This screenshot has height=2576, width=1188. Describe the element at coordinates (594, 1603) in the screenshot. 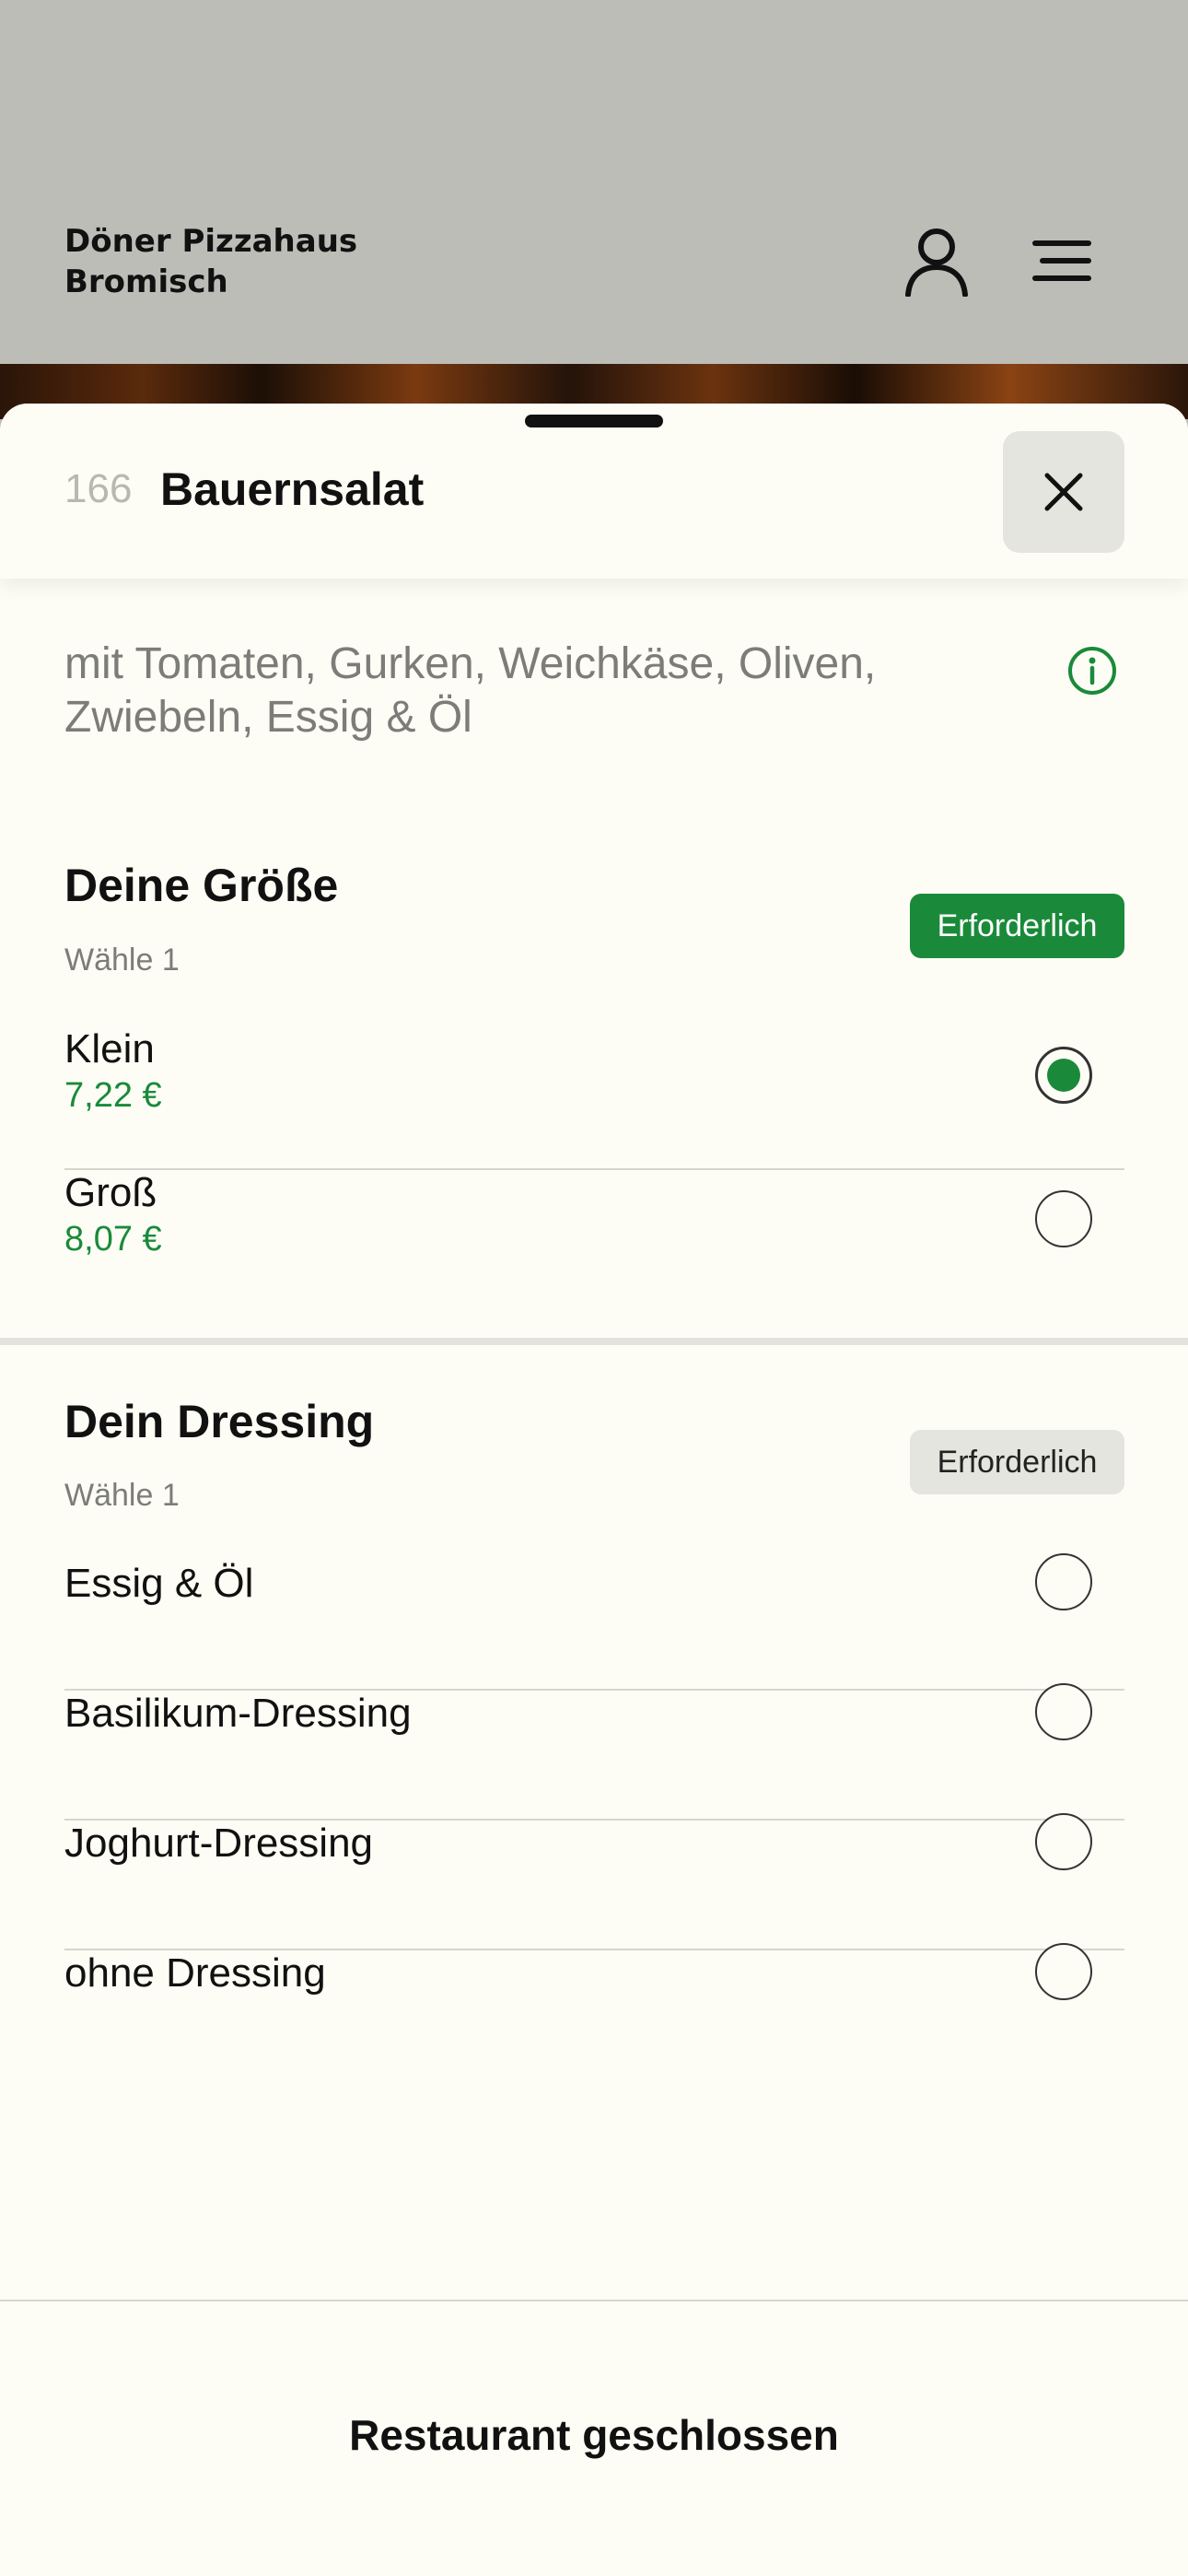

I see `dressing-option-essig-oel: Essig & Öl` at that location.